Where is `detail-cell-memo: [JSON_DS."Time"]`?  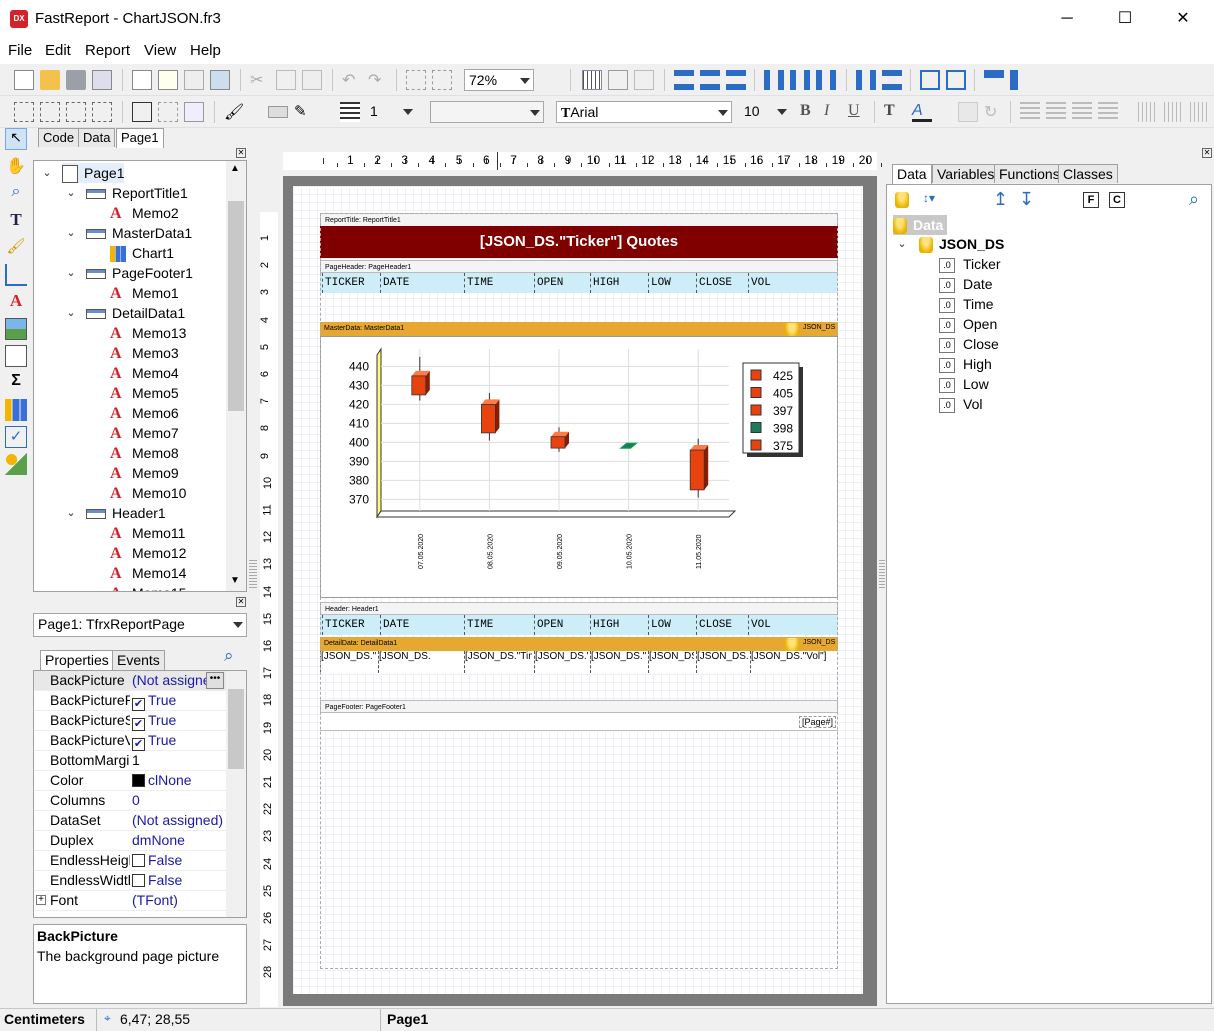
detail-cell-memo: [JSON_DS."Time"] is located at coordinates (498, 662).